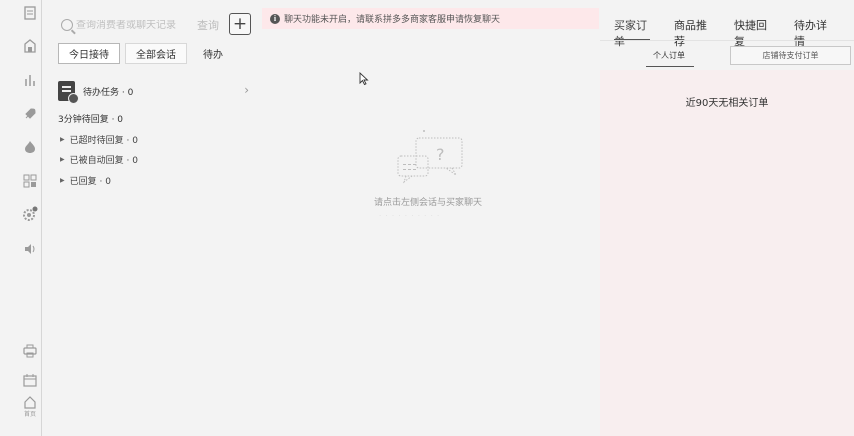 The width and height of the screenshot is (854, 436). What do you see at coordinates (364, 79) in the screenshot?
I see `mouse-cursor-icon` at bounding box center [364, 79].